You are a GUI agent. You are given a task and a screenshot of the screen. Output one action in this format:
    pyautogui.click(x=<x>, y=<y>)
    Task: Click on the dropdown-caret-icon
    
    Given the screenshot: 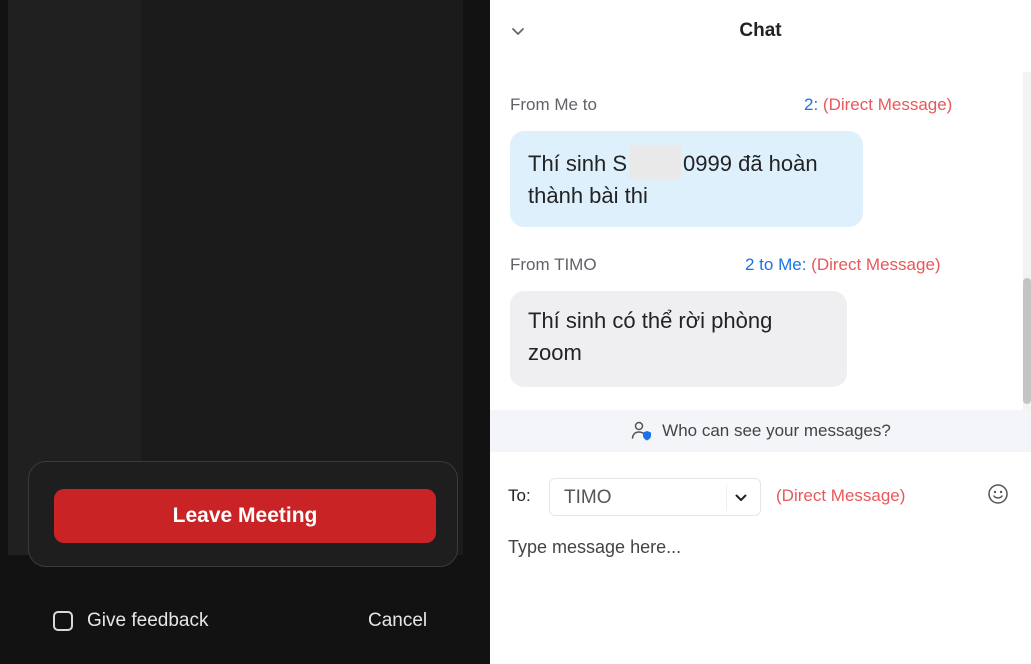 What is the action you would take?
    pyautogui.click(x=741, y=498)
    